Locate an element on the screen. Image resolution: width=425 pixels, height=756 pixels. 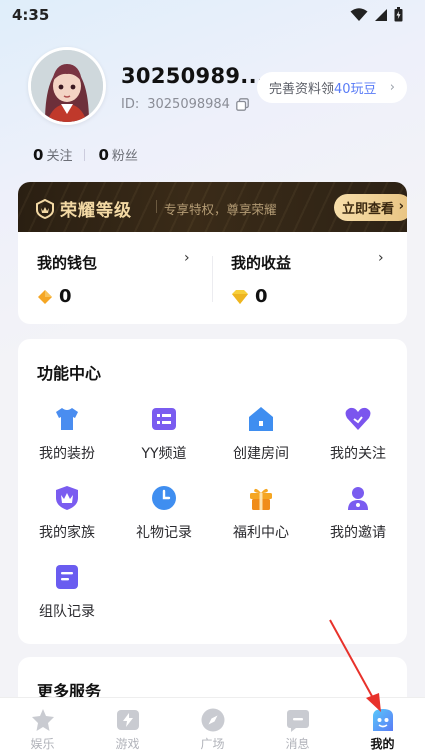
feature-center-title: 功能中心 is located at coordinates (69, 373).